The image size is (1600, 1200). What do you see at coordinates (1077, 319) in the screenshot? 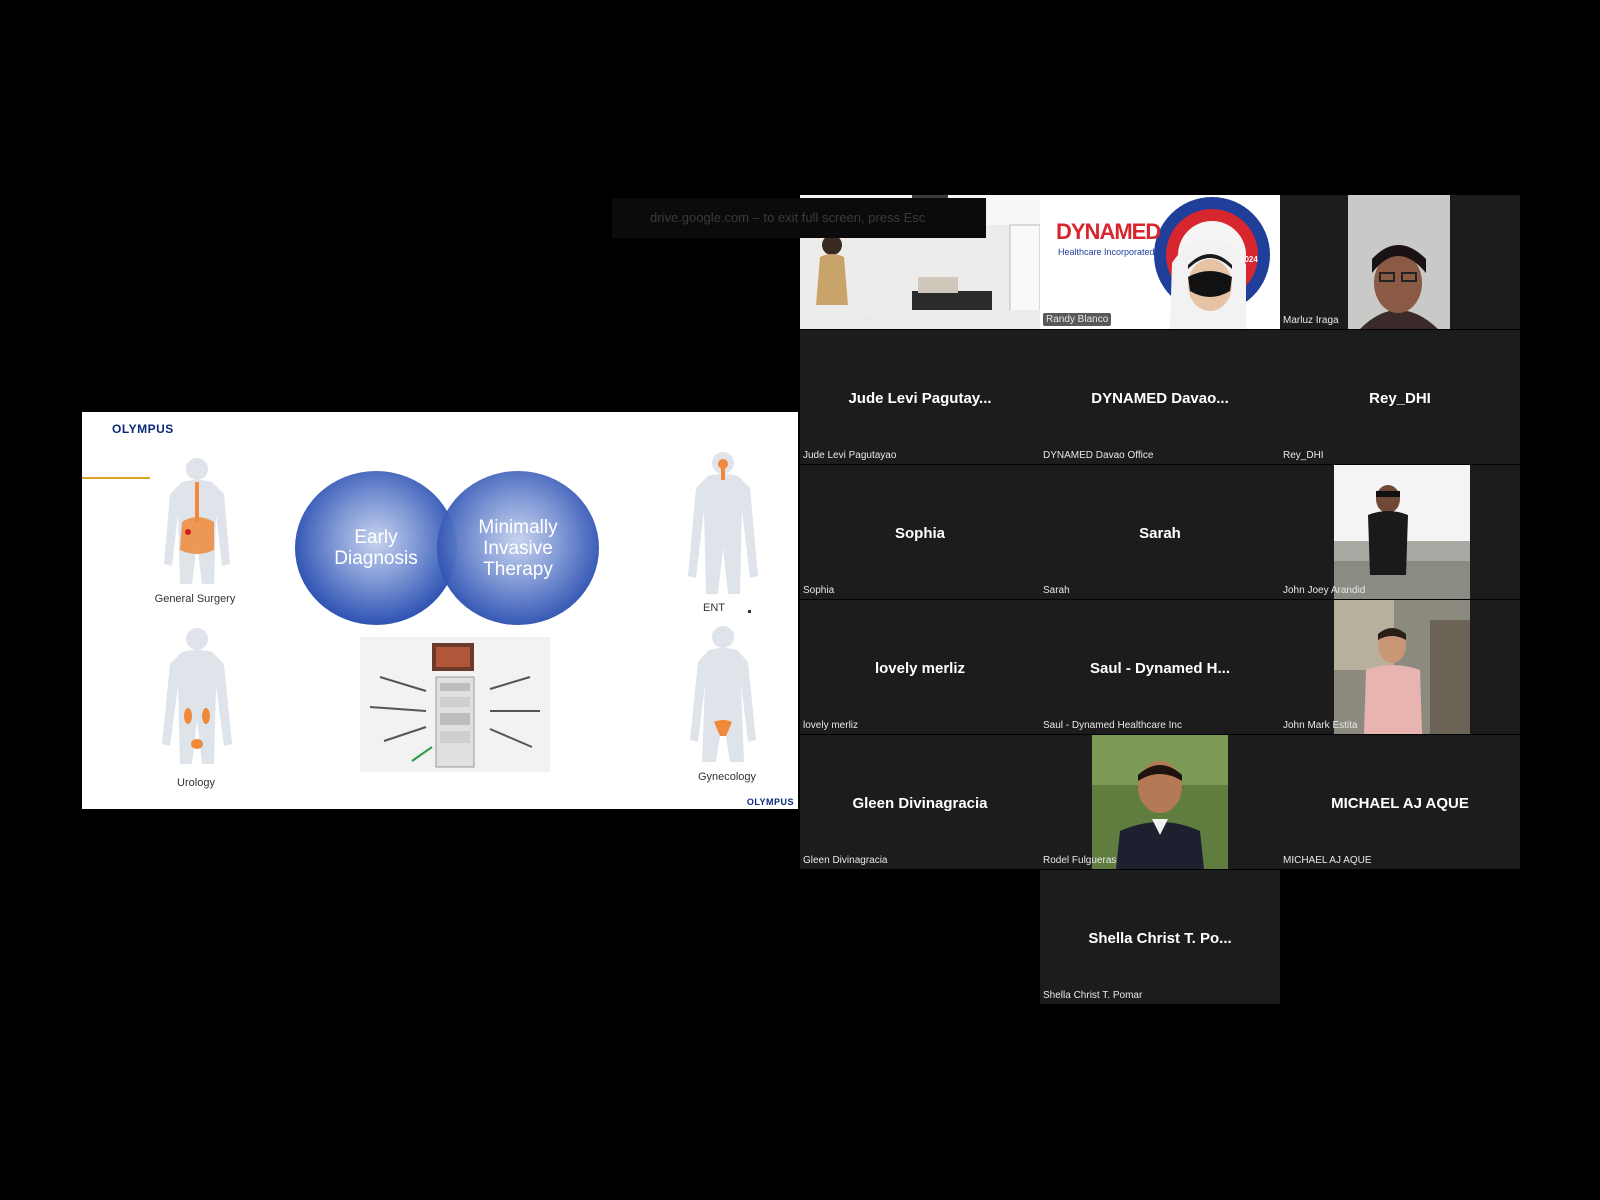
I see `participant-name: Randy Blanco` at bounding box center [1077, 319].